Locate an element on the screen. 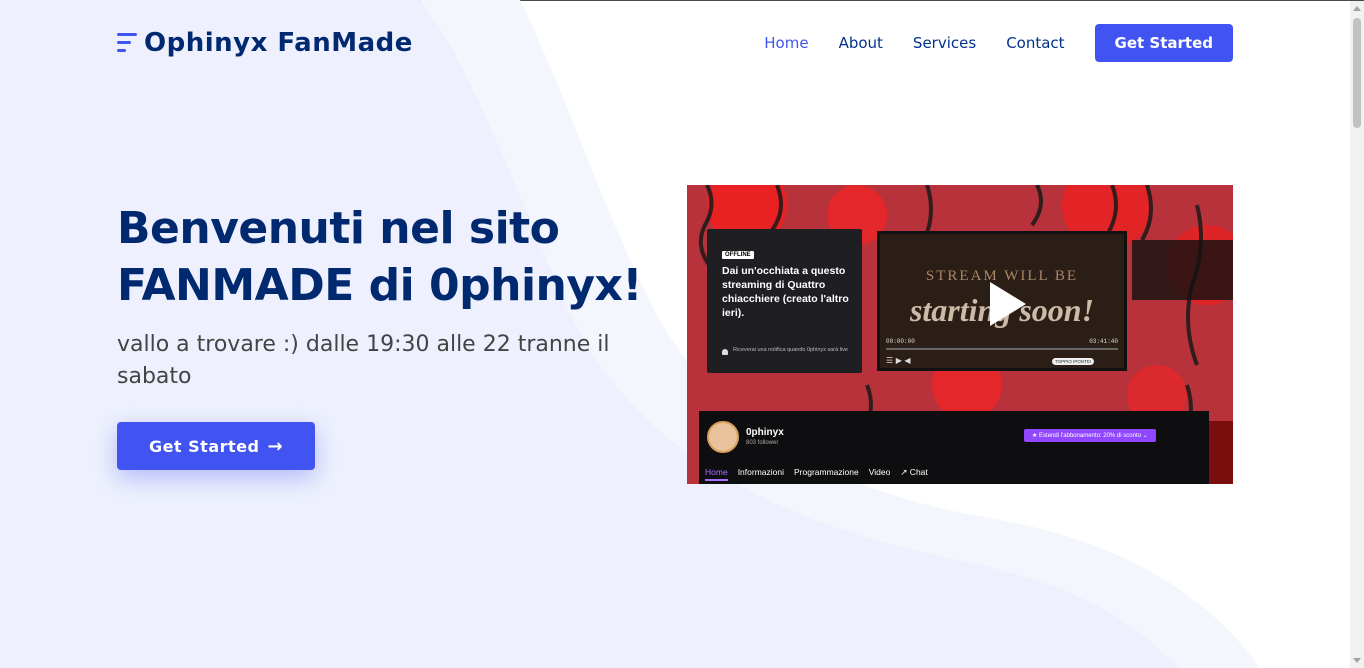 The width and height of the screenshot is (1364, 668). arrow-right-icon: → is located at coordinates (275, 446).